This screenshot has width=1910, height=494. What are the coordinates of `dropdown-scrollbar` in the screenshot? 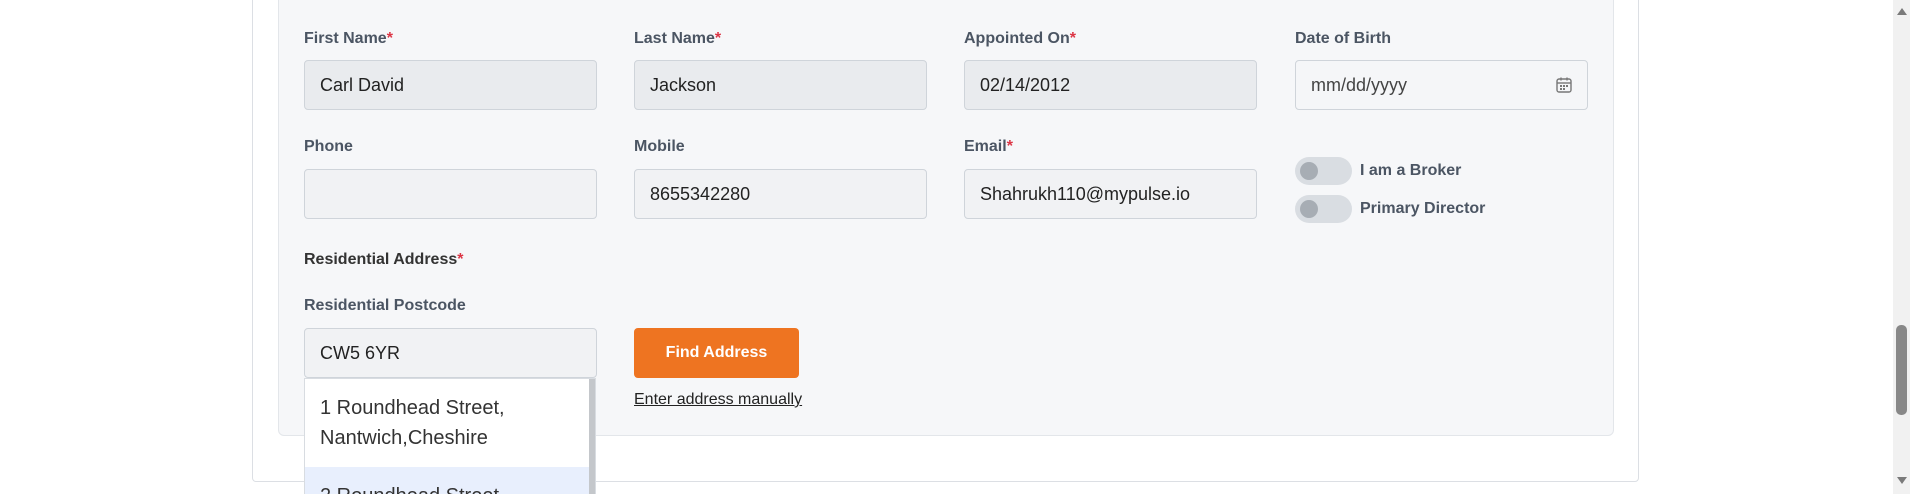 It's located at (592, 436).